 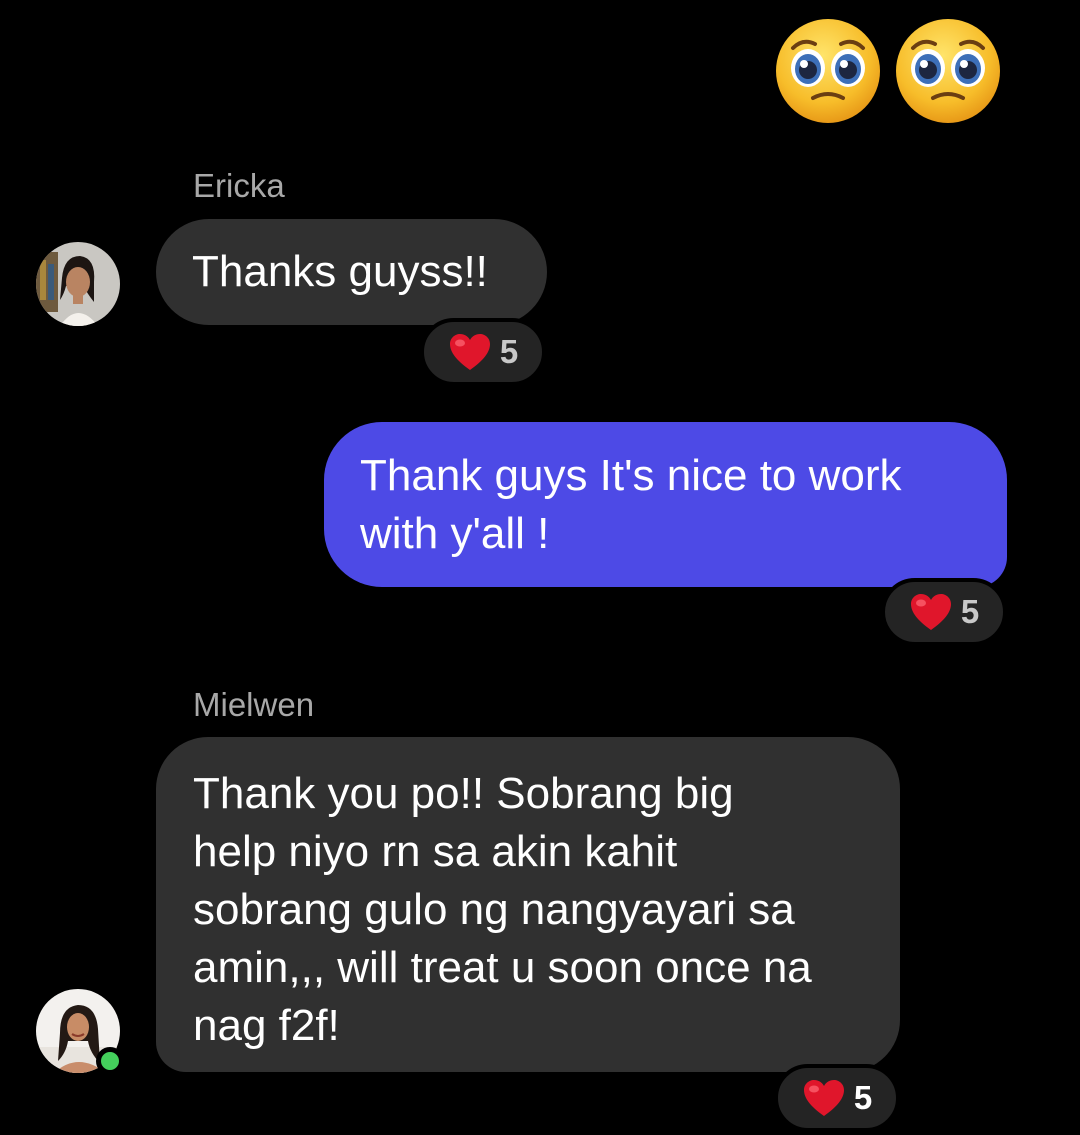 What do you see at coordinates (463, 793) in the screenshot?
I see `message-text-line: Thank you po!! Sobrang big` at bounding box center [463, 793].